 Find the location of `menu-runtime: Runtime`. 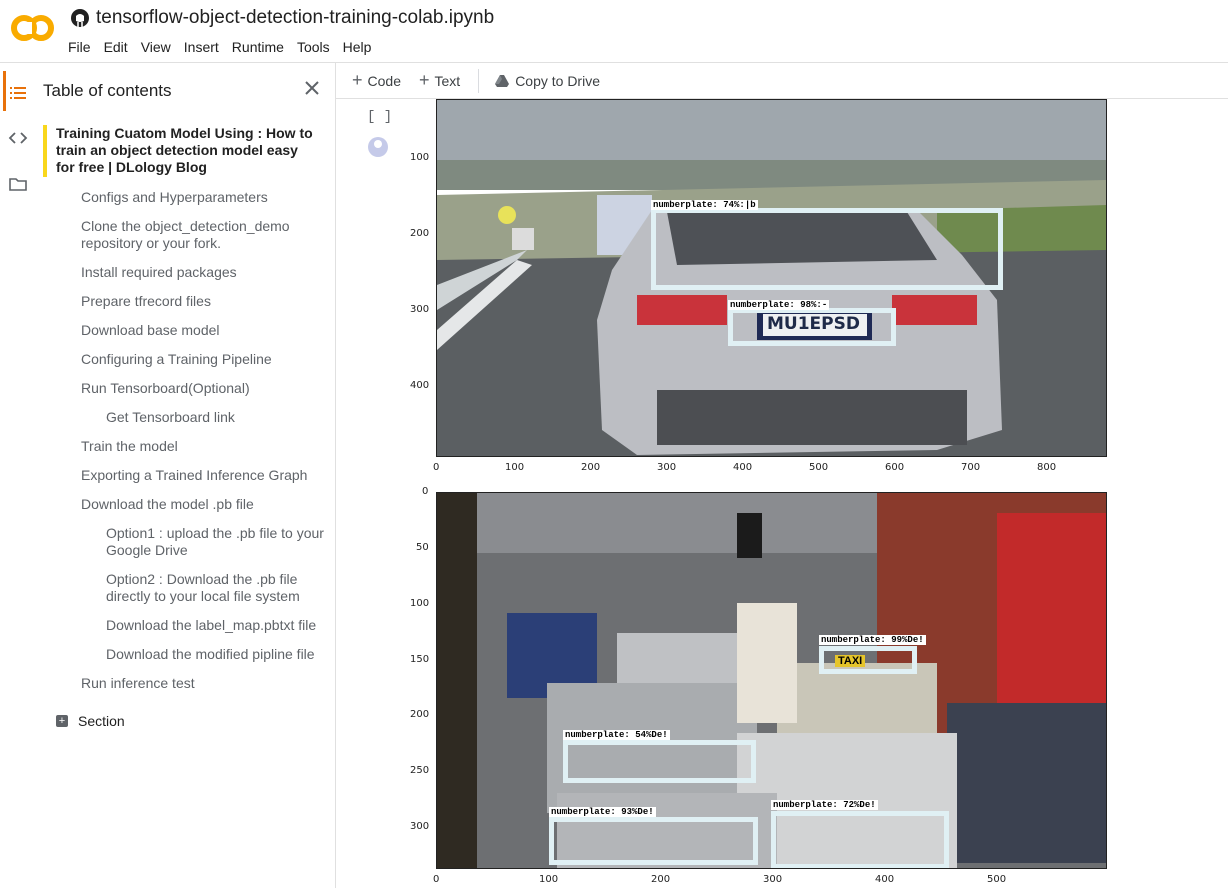

menu-runtime: Runtime is located at coordinates (258, 47).